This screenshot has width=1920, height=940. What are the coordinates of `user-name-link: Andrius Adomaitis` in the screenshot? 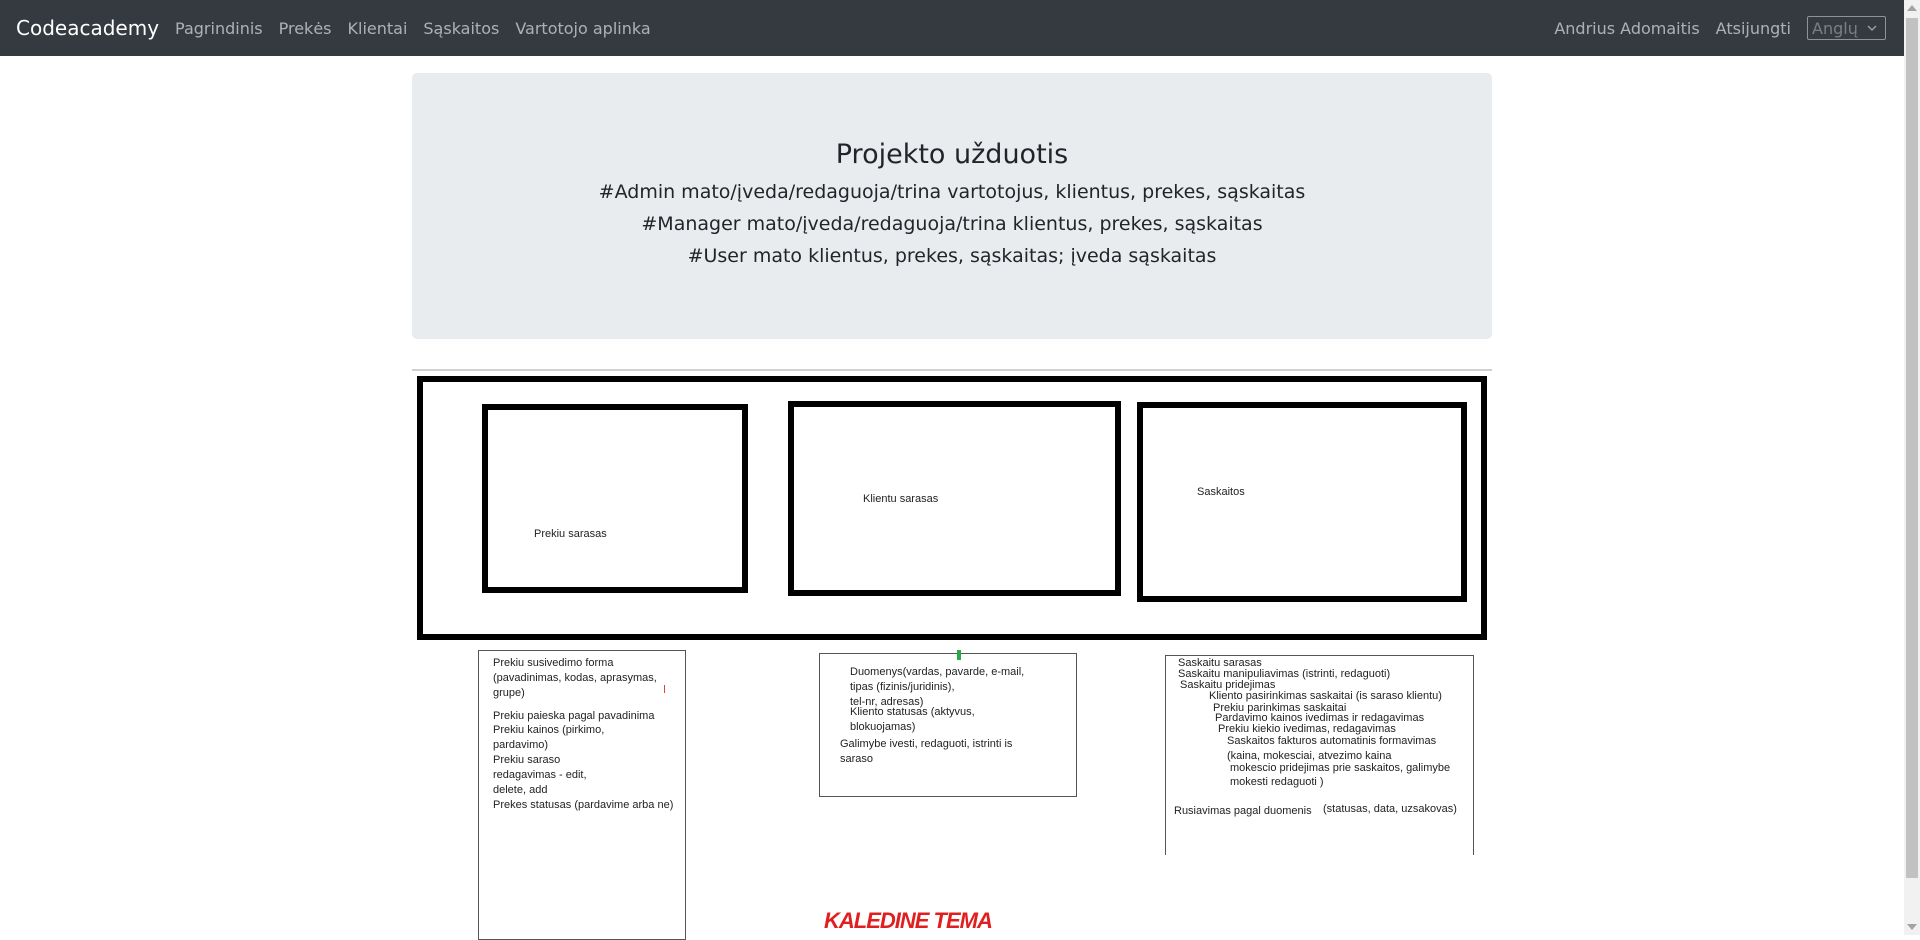 It's located at (1626, 28).